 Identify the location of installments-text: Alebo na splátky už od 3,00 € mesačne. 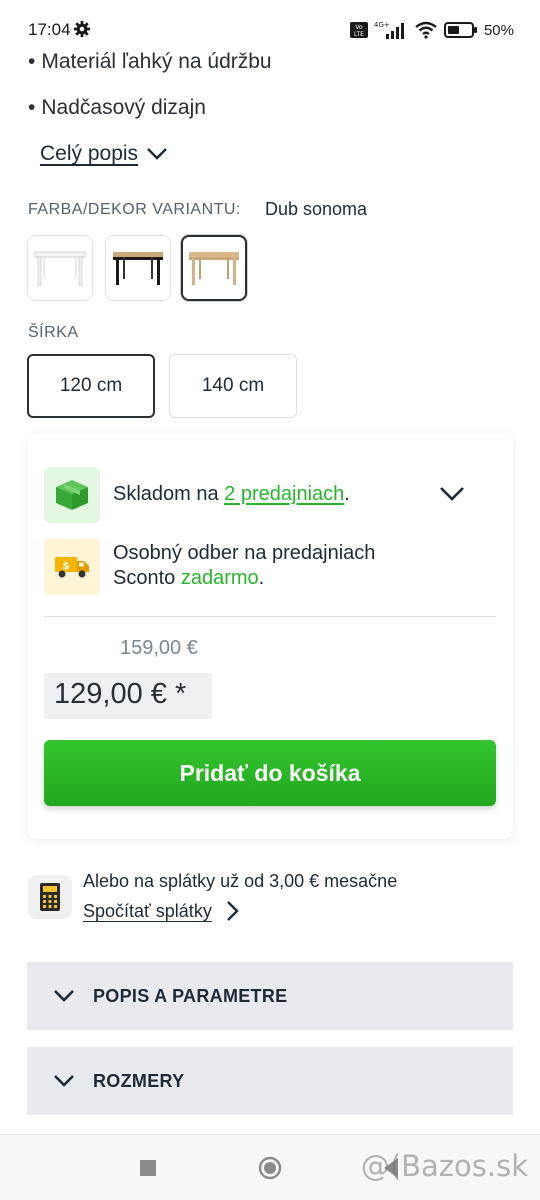
(240, 881).